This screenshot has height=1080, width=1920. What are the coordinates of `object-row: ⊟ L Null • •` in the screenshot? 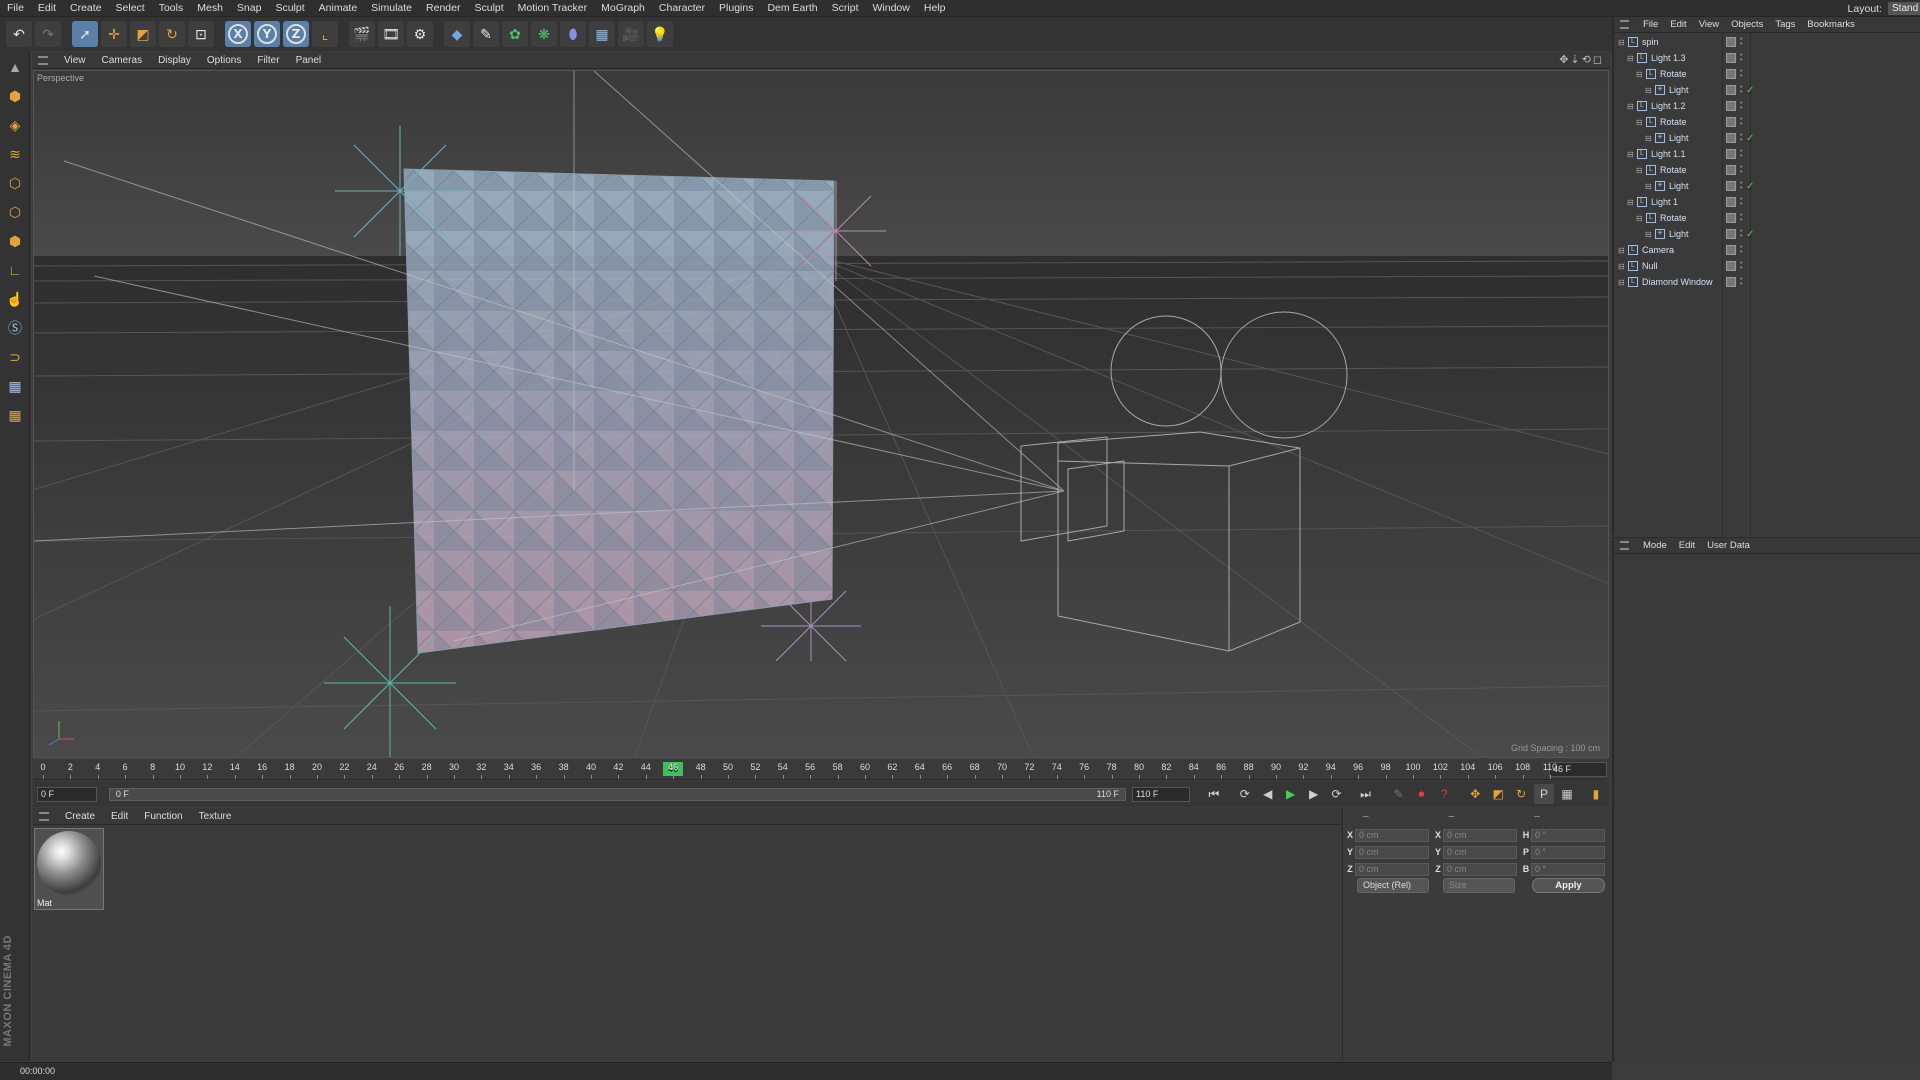 It's located at (1767, 266).